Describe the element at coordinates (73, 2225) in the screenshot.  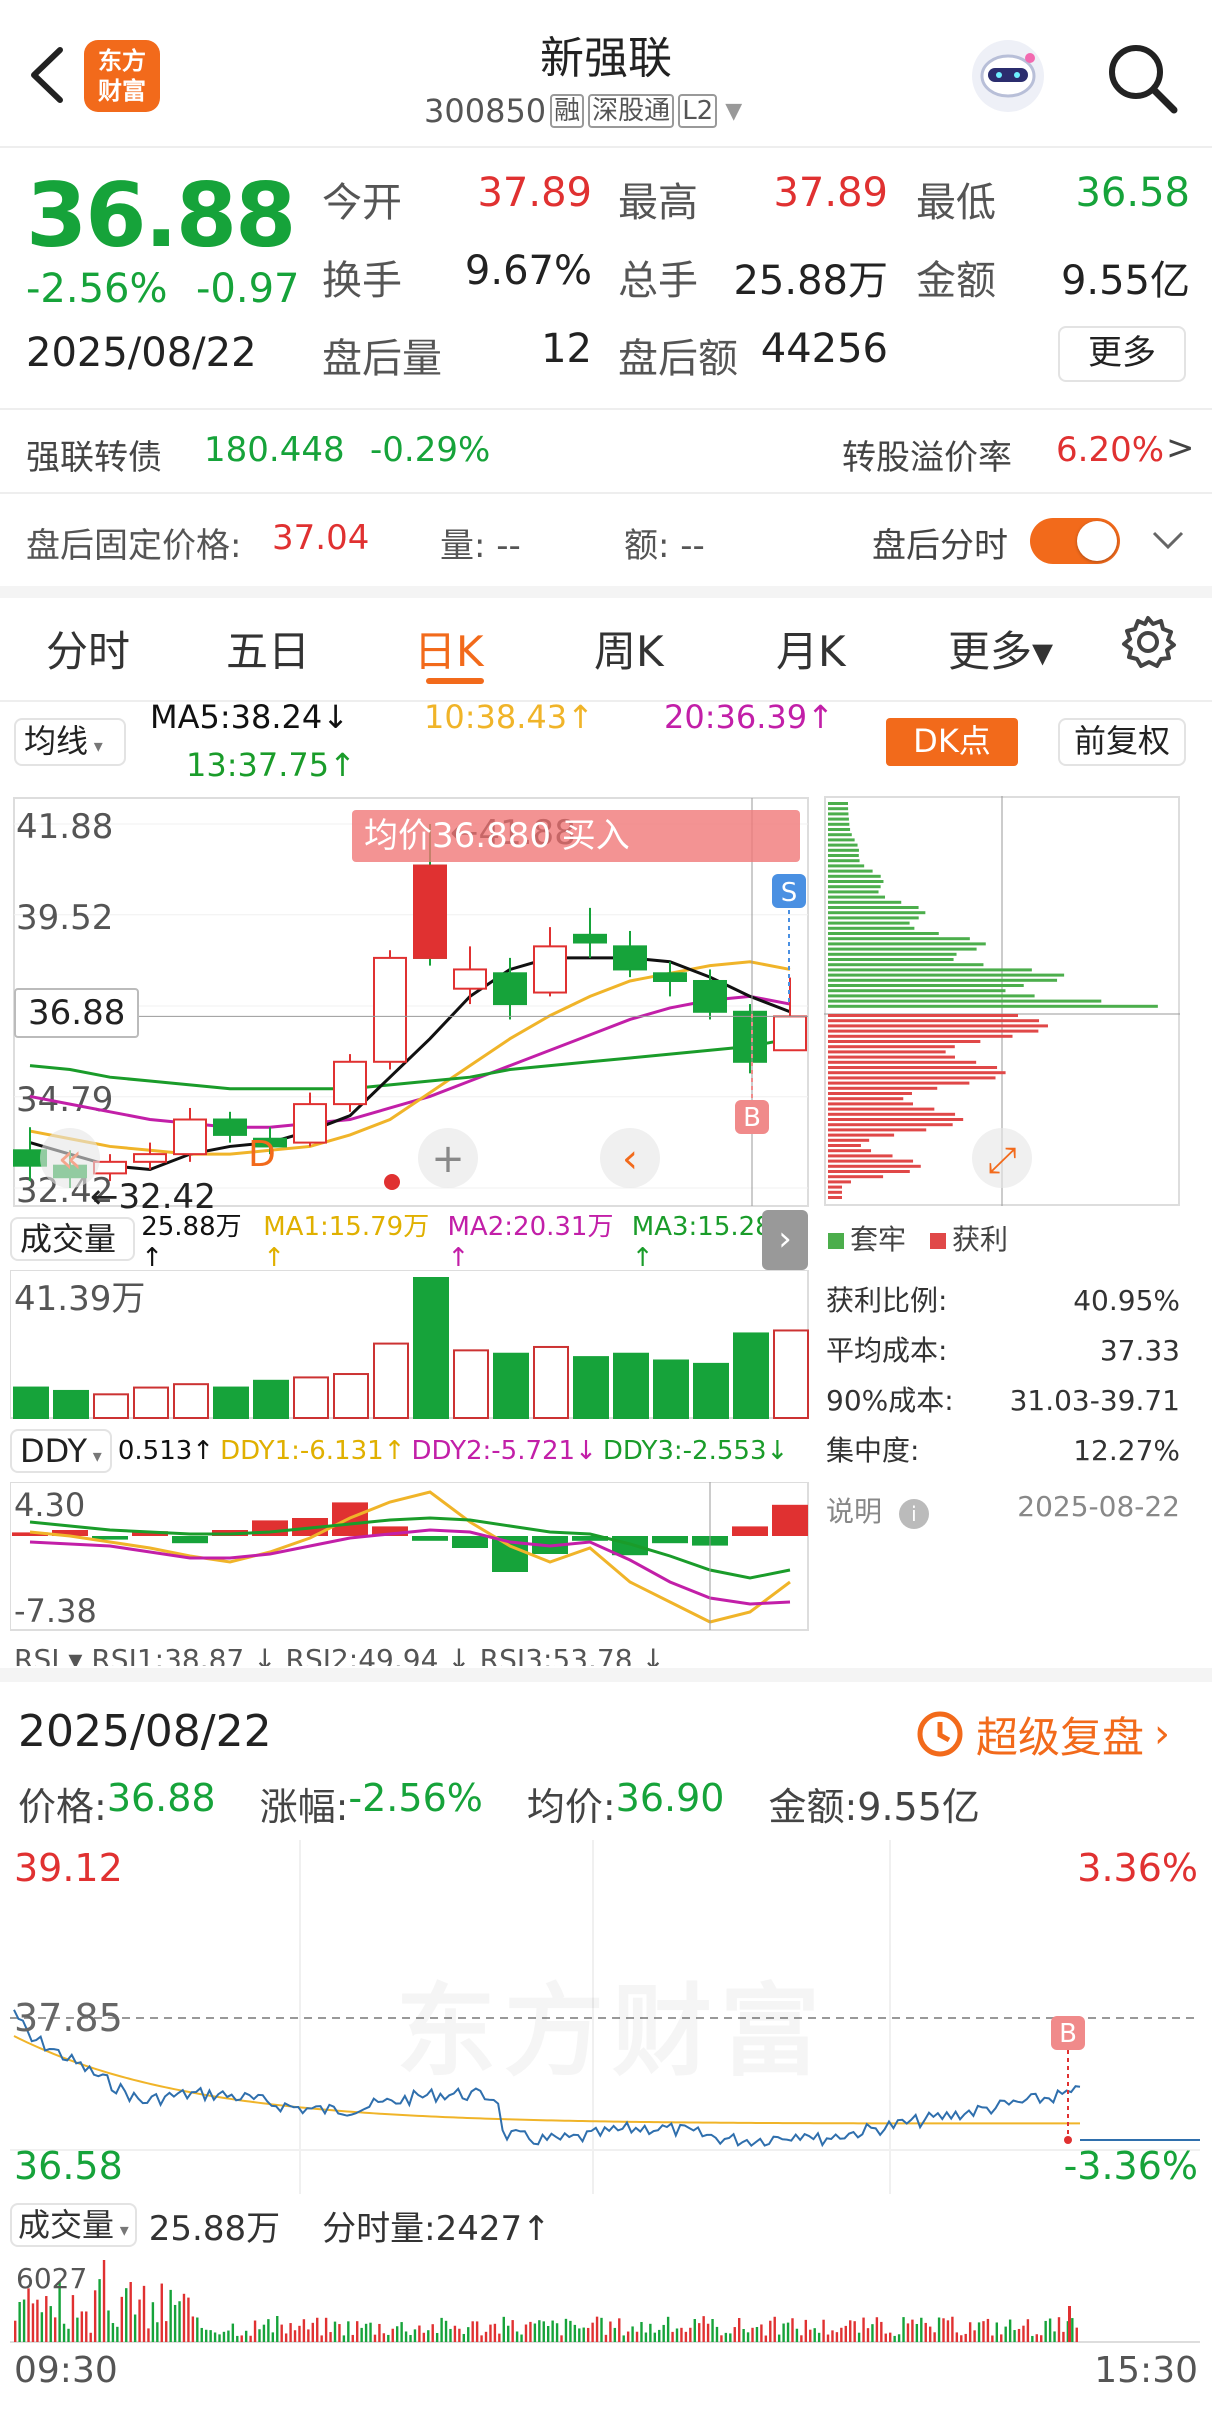
I see `intraday-volume-selector: 成交量 ▾` at that location.